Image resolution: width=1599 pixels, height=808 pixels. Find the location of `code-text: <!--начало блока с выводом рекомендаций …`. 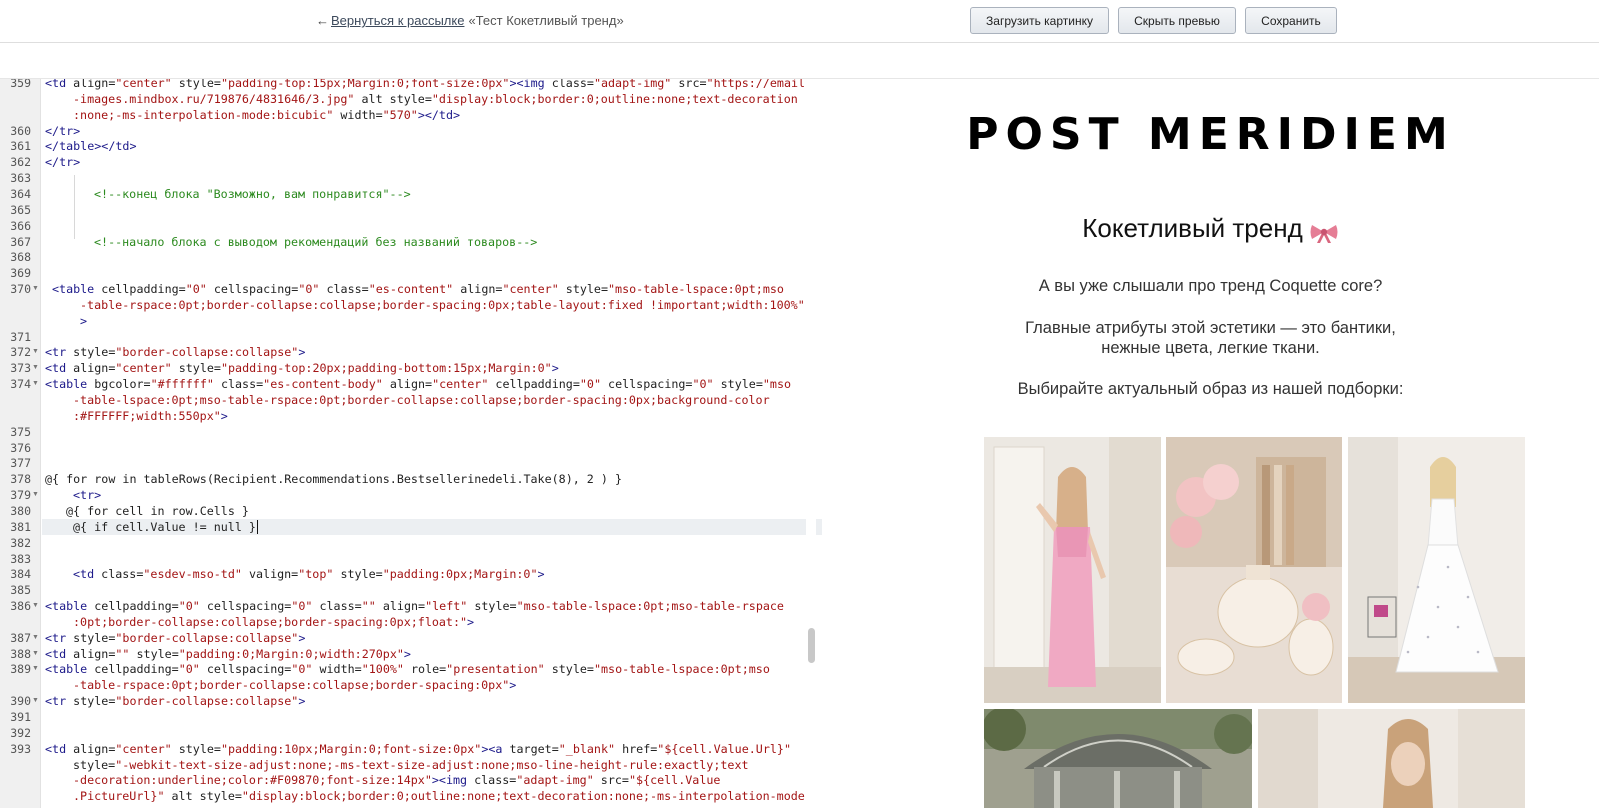

code-text: <!--начало блока с выводом рекомендаций … is located at coordinates (315, 242).